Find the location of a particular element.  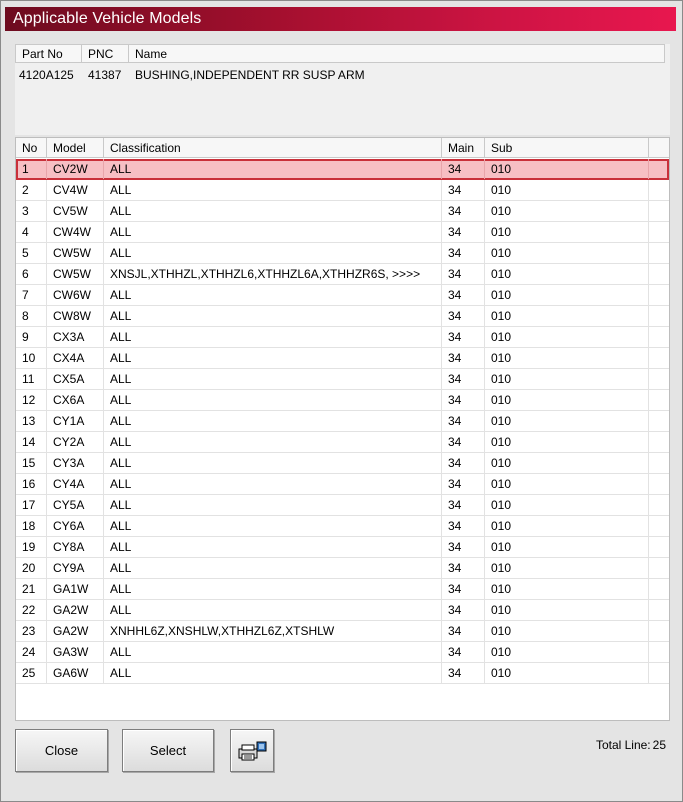

cell-no: 8 is located at coordinates (31, 316).